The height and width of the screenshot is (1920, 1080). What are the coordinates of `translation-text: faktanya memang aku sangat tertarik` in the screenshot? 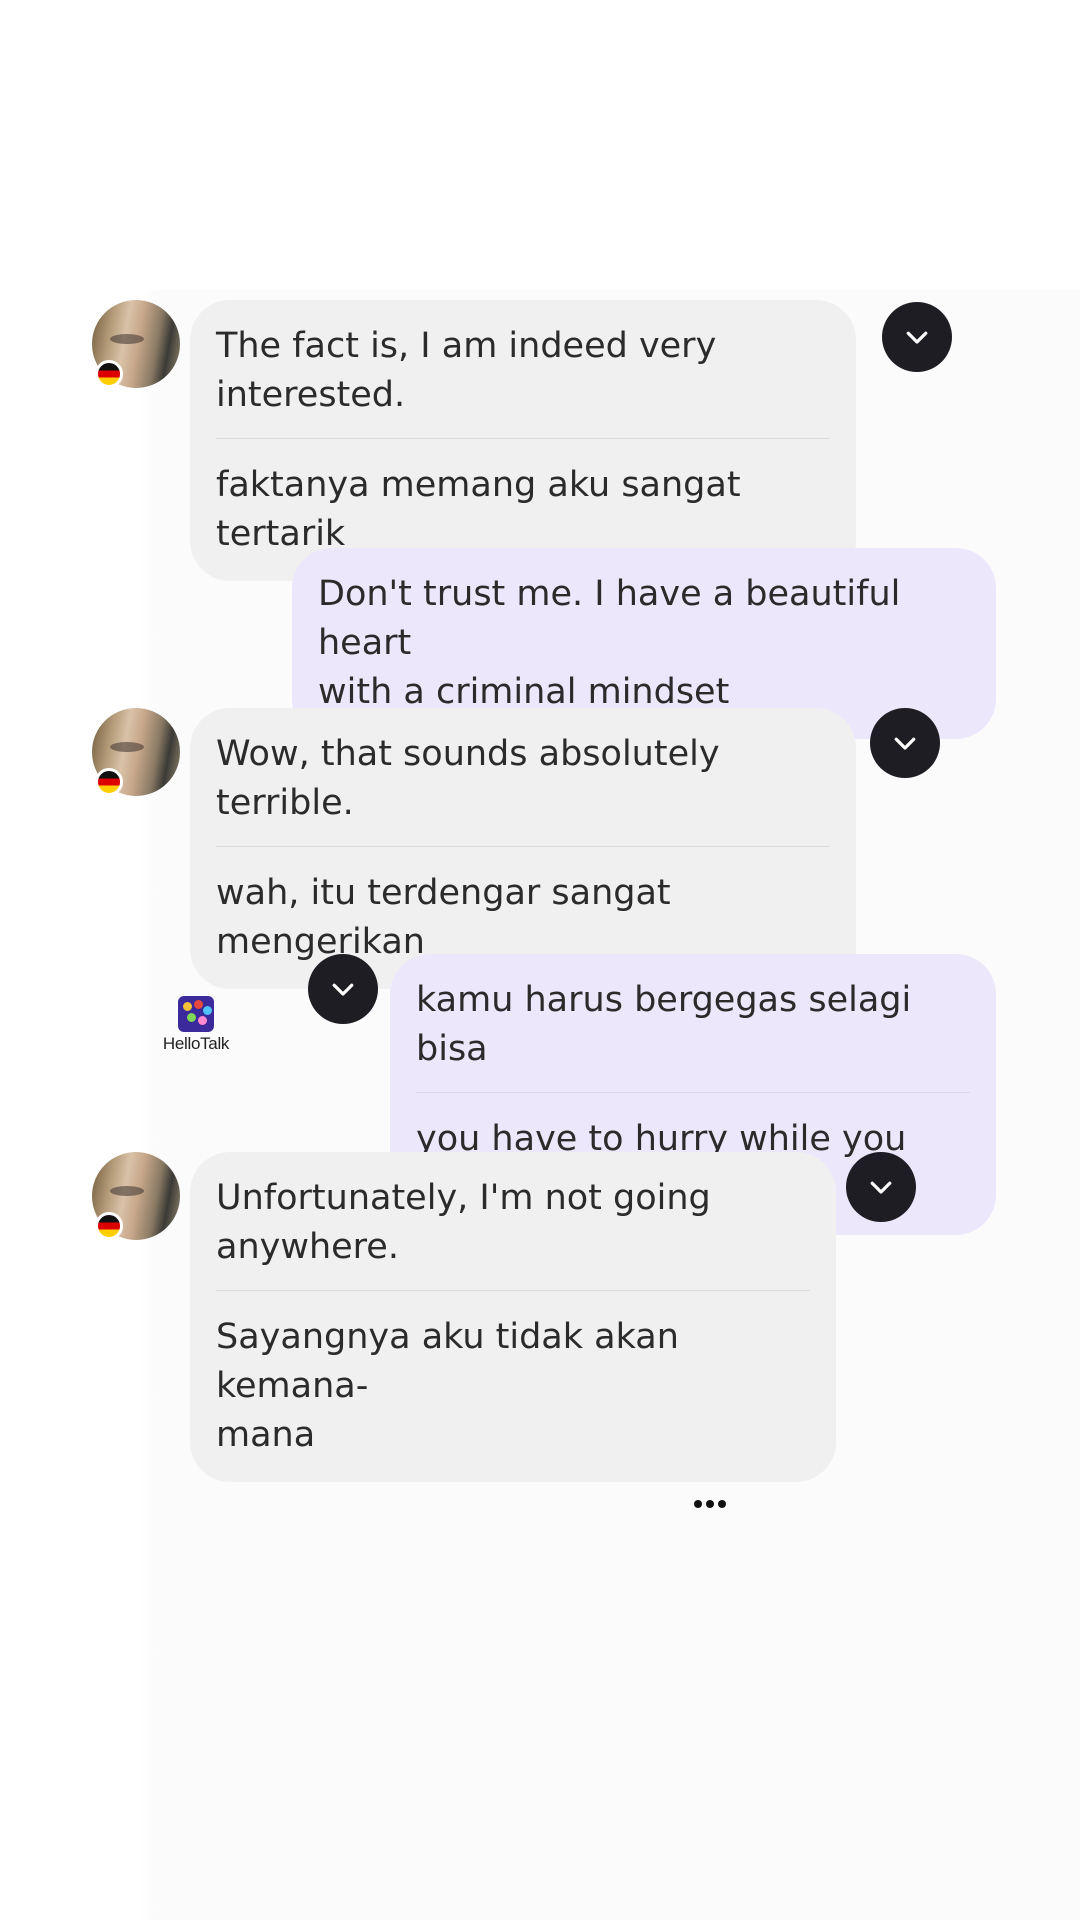 It's located at (478, 509).